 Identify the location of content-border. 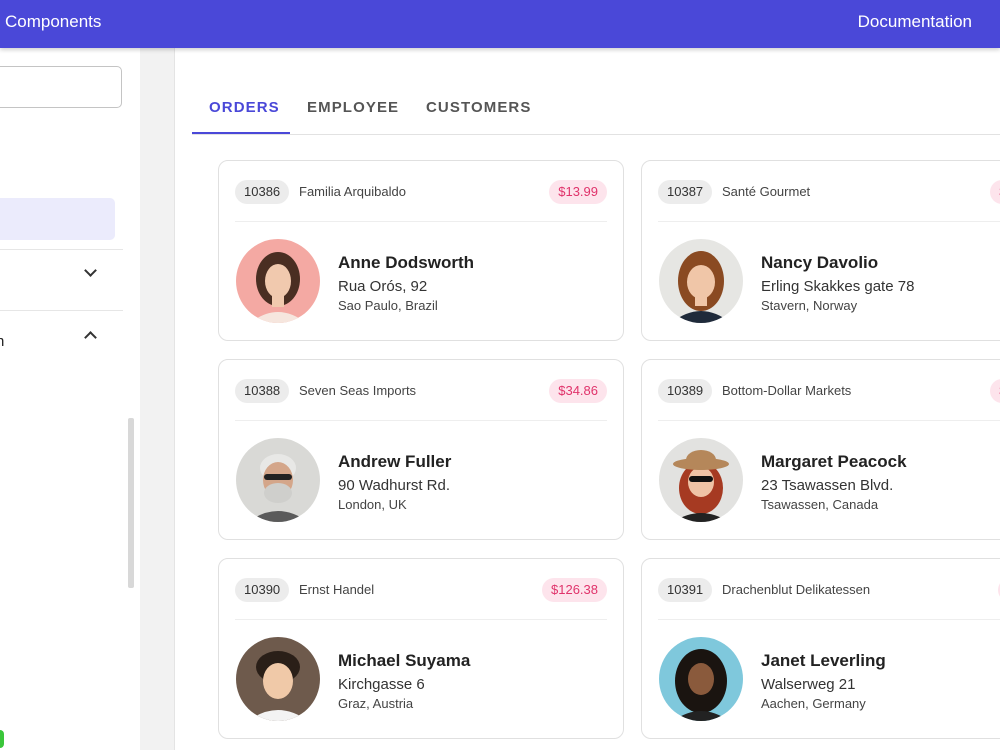
(174, 399).